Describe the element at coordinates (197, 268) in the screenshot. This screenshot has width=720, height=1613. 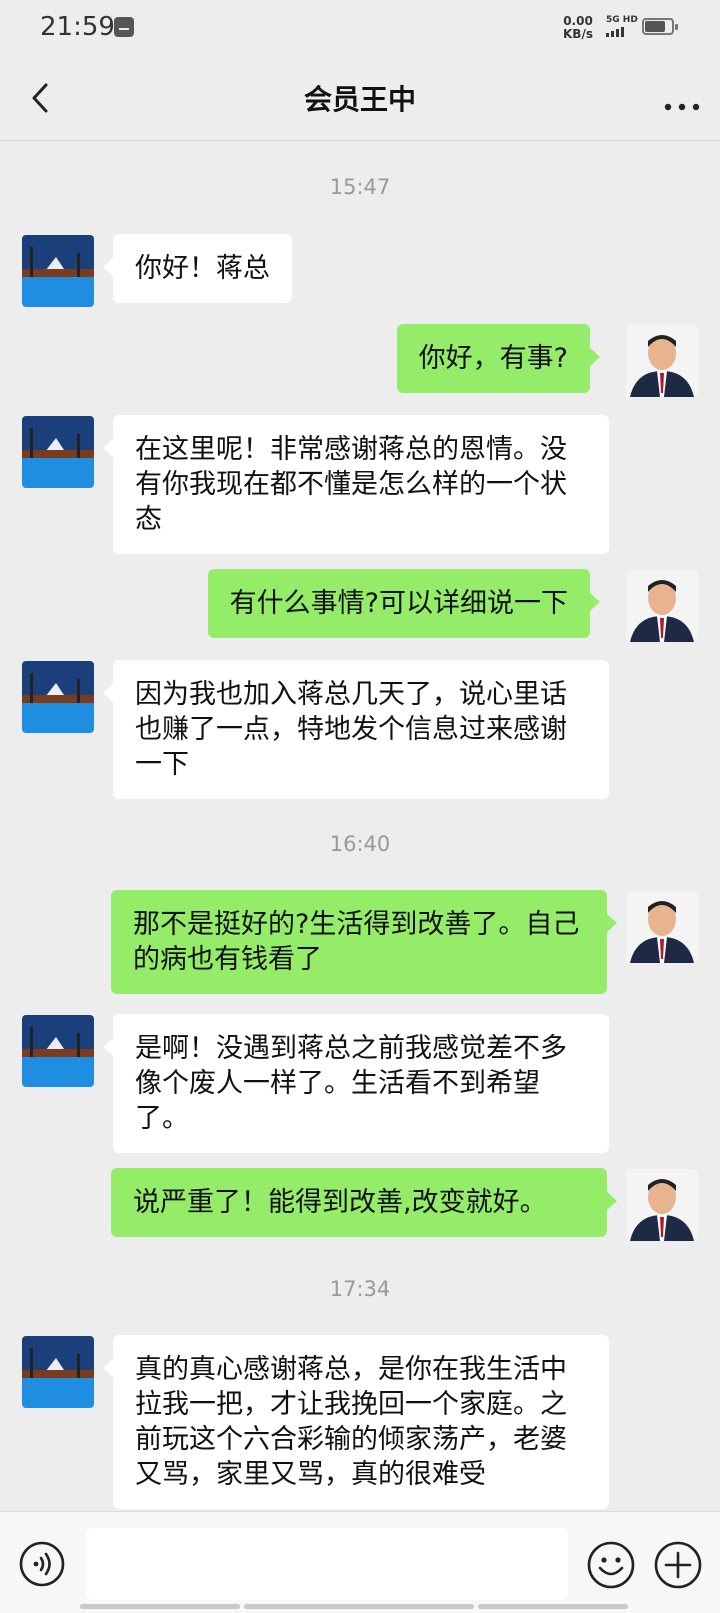
I see `message-bubble-incoming: 你好！蒋总` at that location.